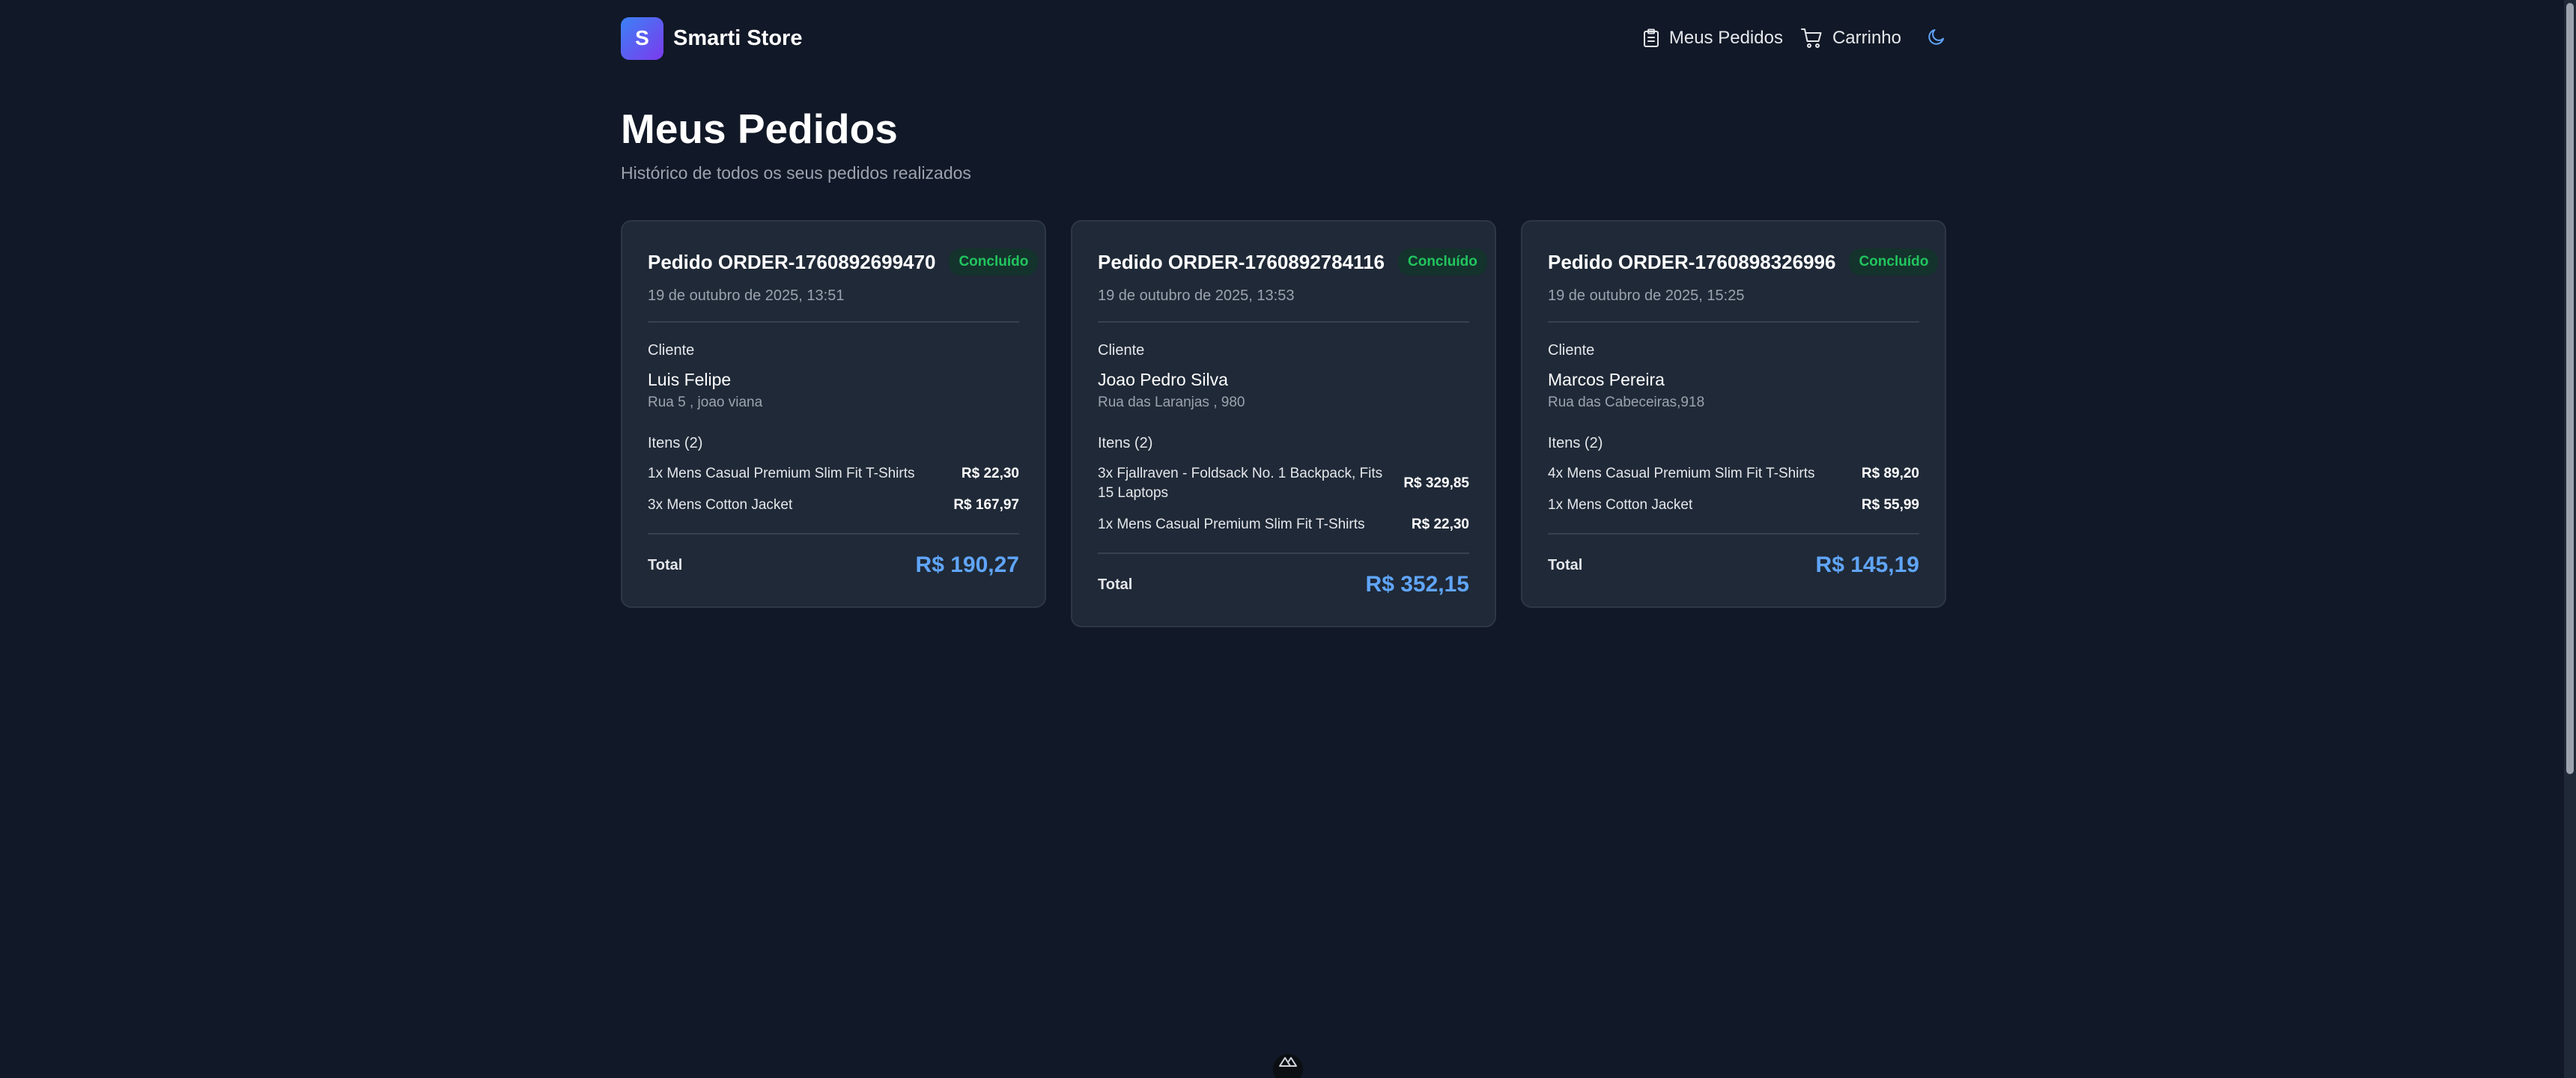  Describe the element at coordinates (1733, 565) in the screenshot. I see `order-total-row: Total R$ 145,19` at that location.